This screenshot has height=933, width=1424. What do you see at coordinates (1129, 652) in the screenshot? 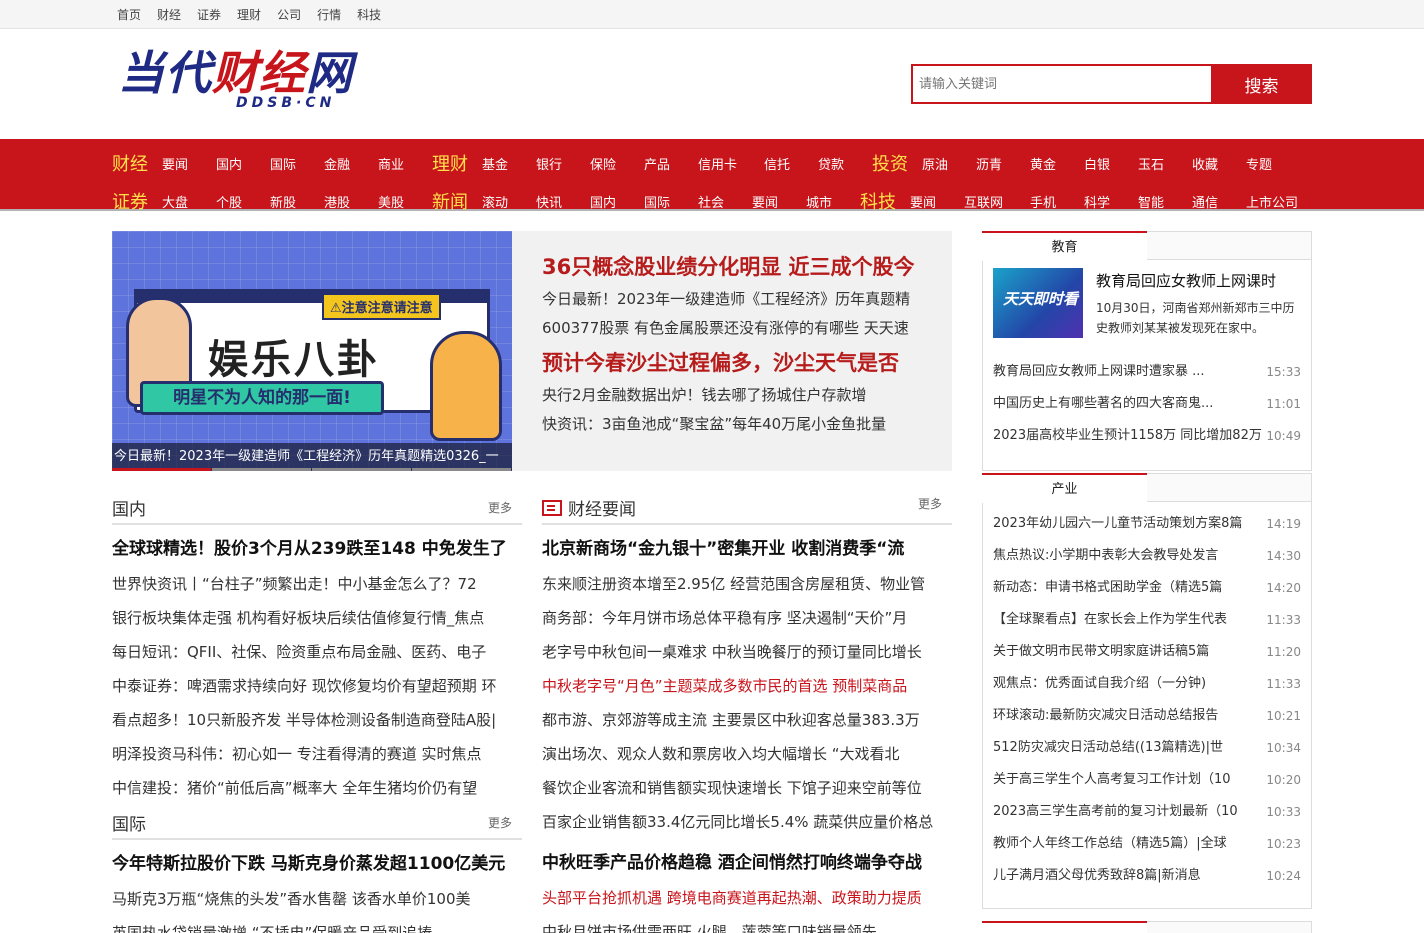
I see `item-title: 关于做文明市民带文明家庭讲话稿5篇` at bounding box center [1129, 652].